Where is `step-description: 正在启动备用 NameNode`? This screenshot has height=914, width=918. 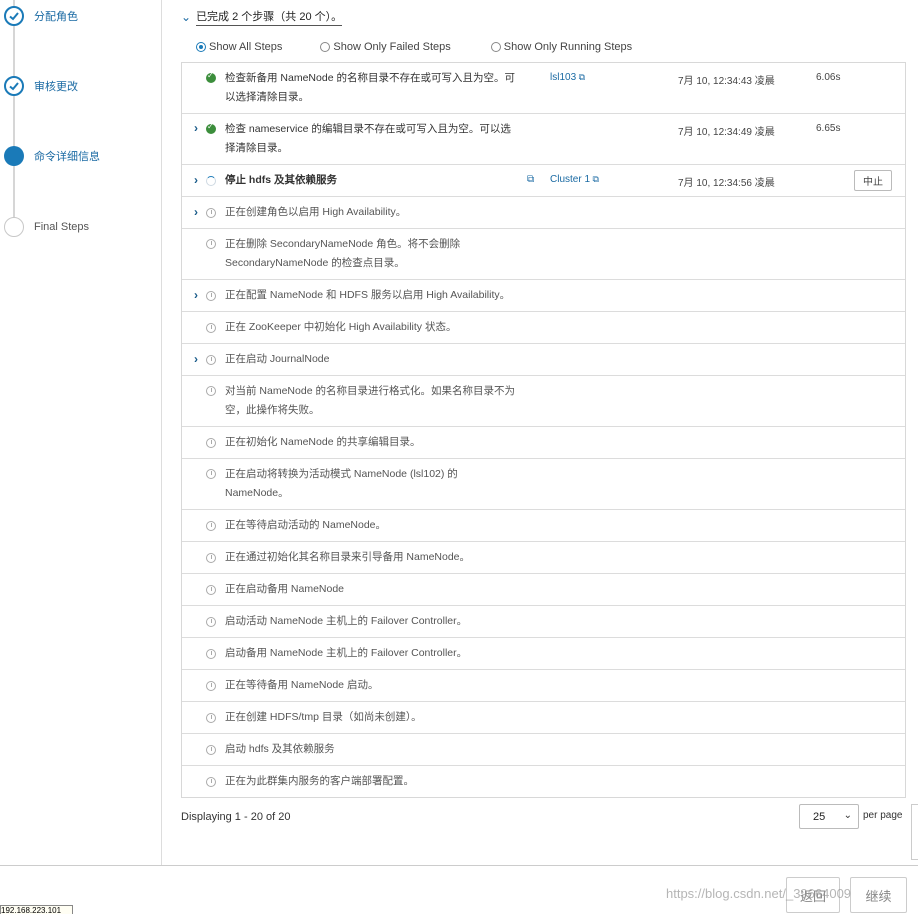 step-description: 正在启动备用 NameNode is located at coordinates (285, 589).